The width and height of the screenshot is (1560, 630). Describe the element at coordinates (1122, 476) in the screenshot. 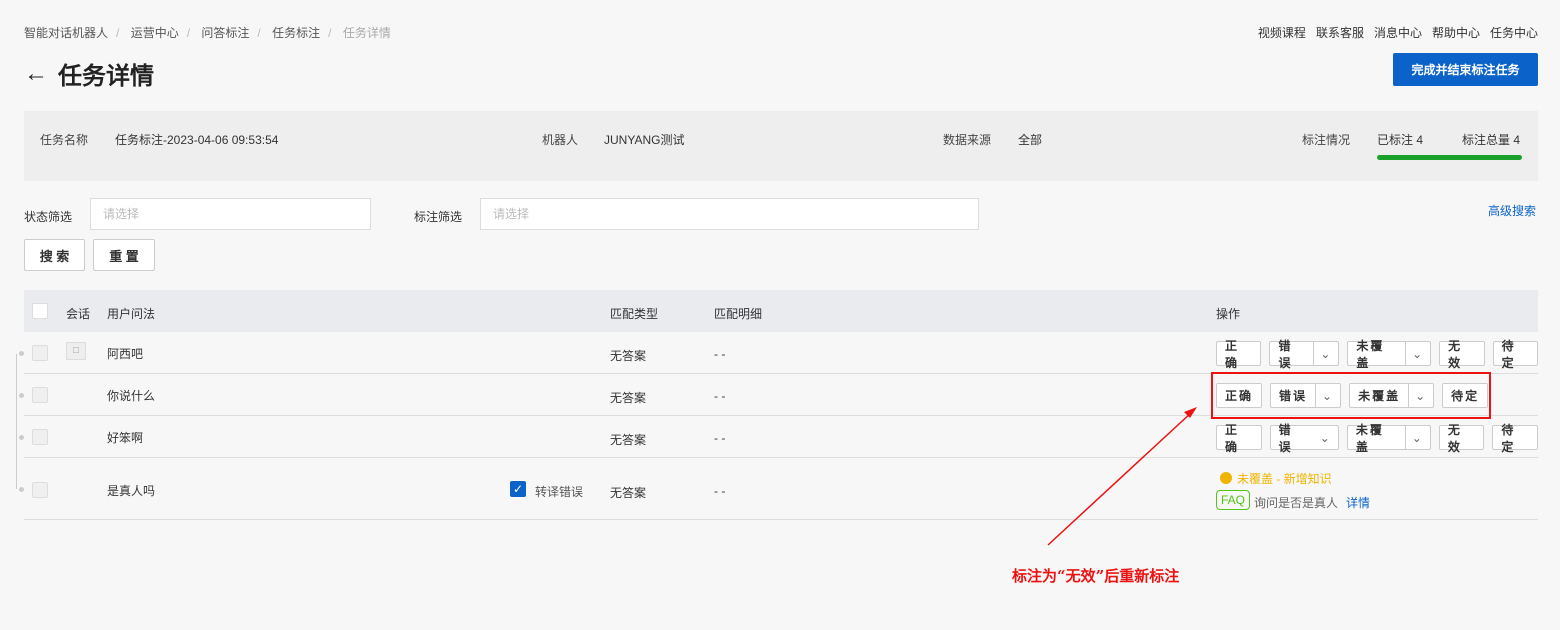

I see `annotation-arrow` at that location.